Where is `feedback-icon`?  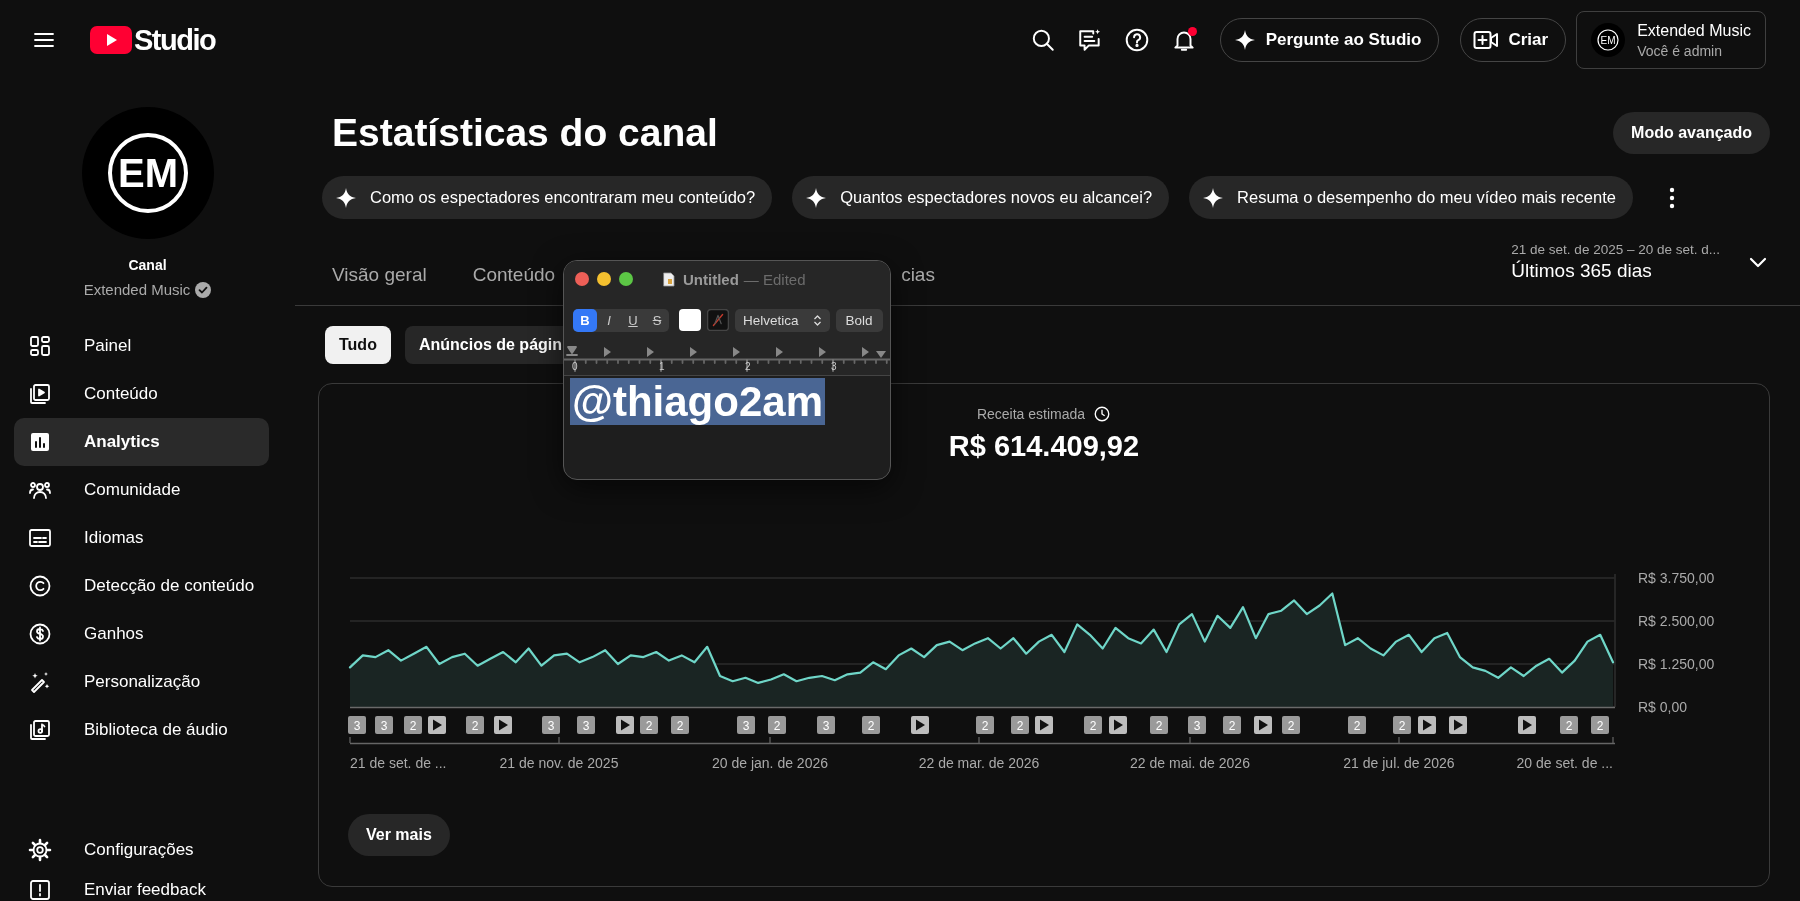
feedback-icon is located at coordinates (40, 889).